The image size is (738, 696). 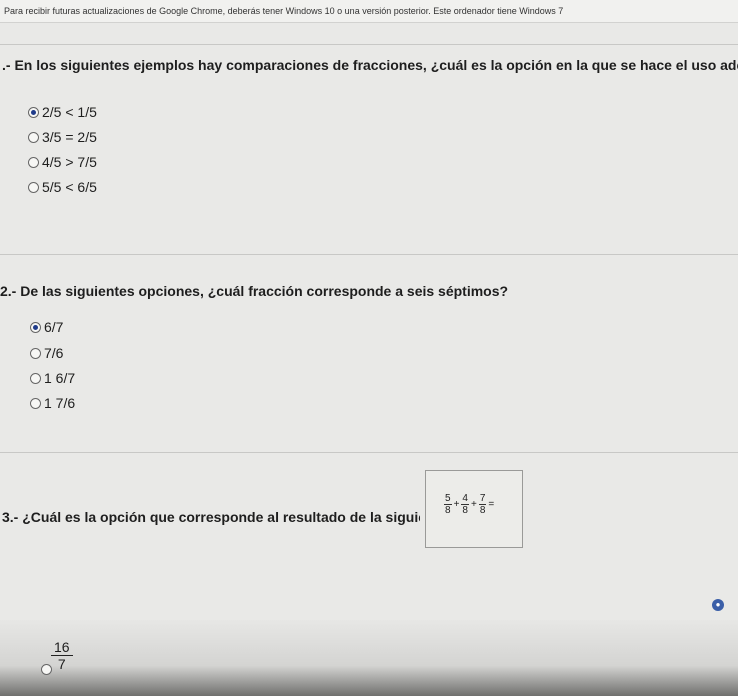 I want to click on q2-option-4: 1 7/6, so click(x=52, y=403).